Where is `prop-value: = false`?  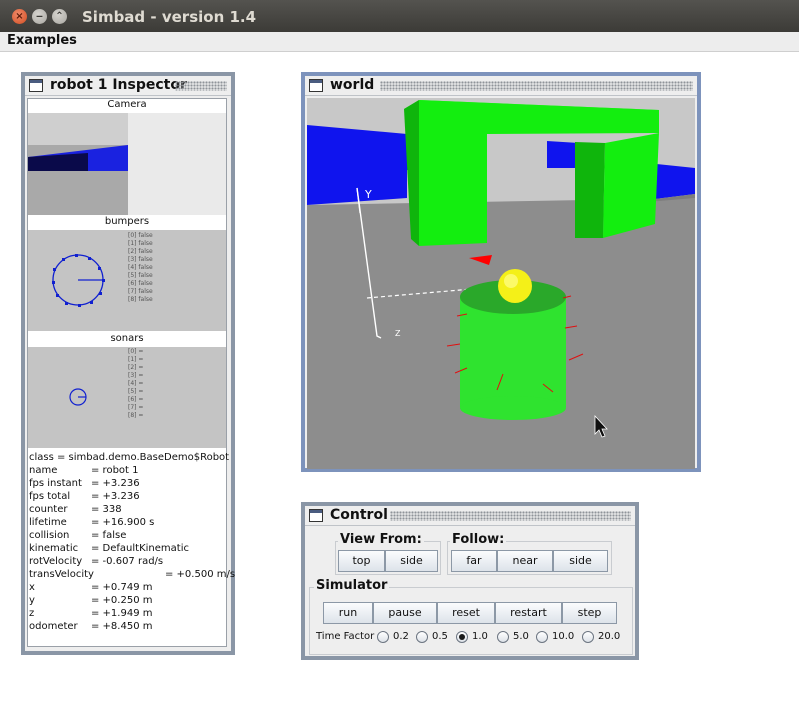 prop-value: = false is located at coordinates (109, 535).